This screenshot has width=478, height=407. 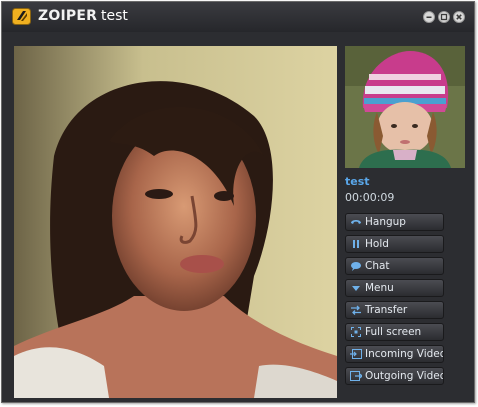 What do you see at coordinates (394, 244) in the screenshot?
I see `hold-button: Hold` at bounding box center [394, 244].